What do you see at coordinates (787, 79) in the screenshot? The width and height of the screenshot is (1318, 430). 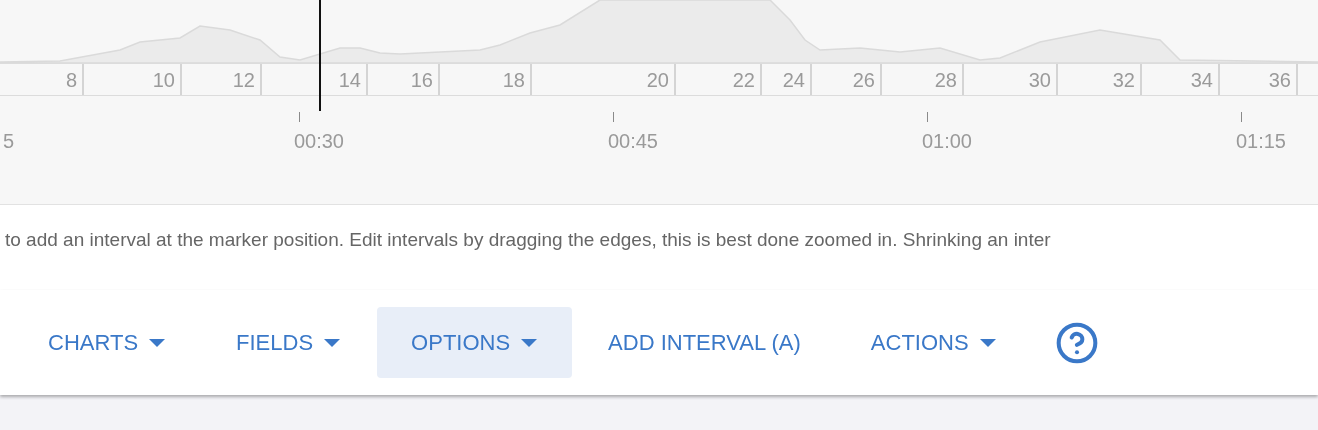 I see `interval-segment: 24` at bounding box center [787, 79].